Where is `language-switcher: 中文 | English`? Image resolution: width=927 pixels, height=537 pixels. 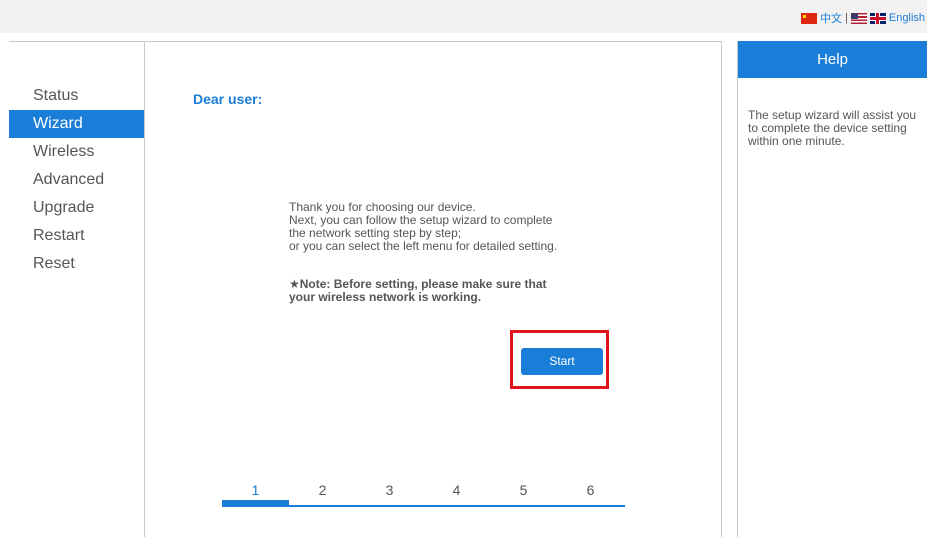 language-switcher: 中文 | English is located at coordinates (863, 18).